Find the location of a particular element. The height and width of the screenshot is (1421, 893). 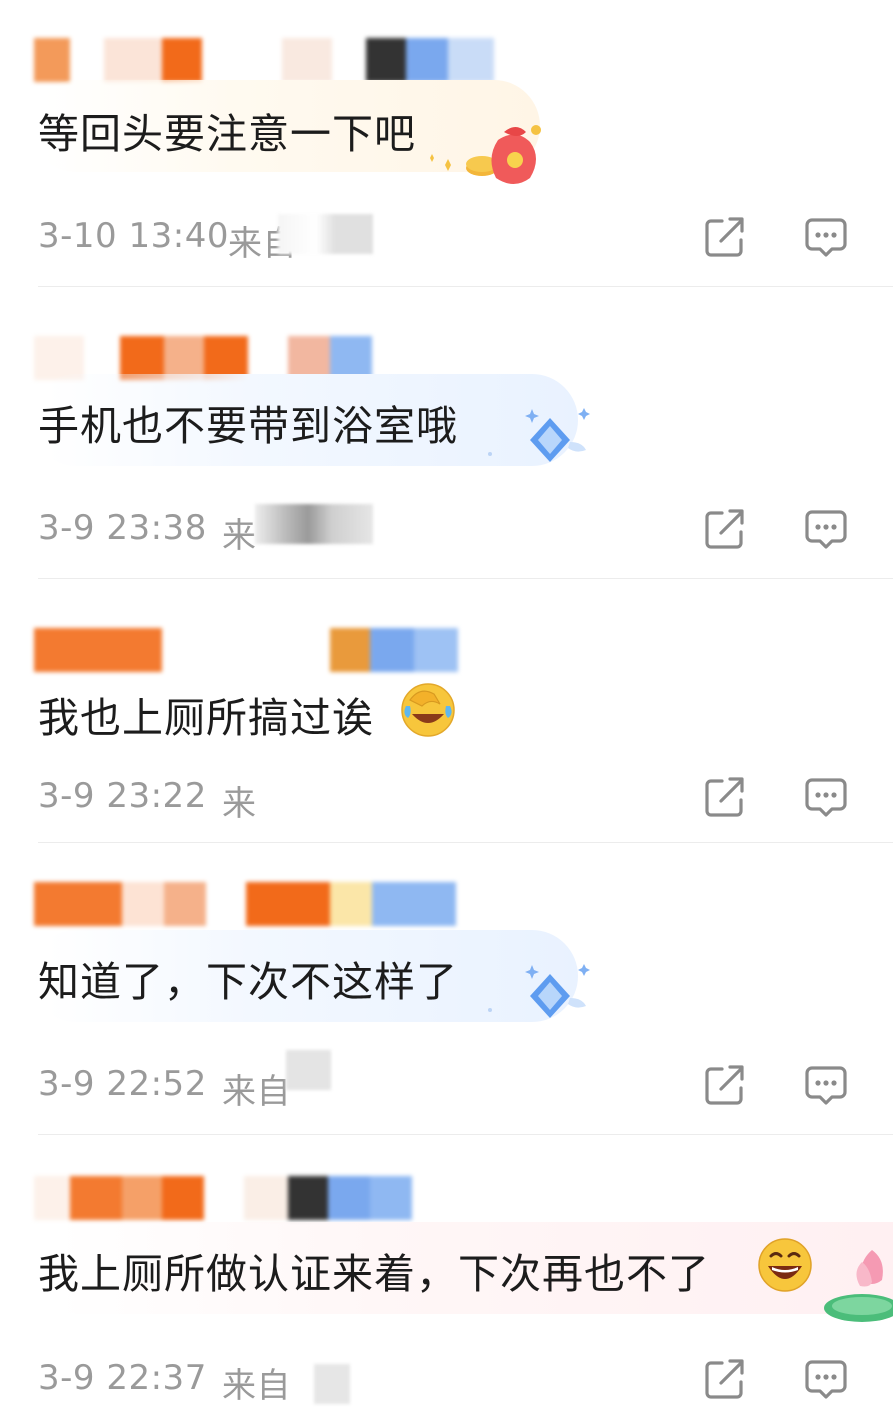

comment-timestamp: 3-9 22:37 is located at coordinates (122, 1378).